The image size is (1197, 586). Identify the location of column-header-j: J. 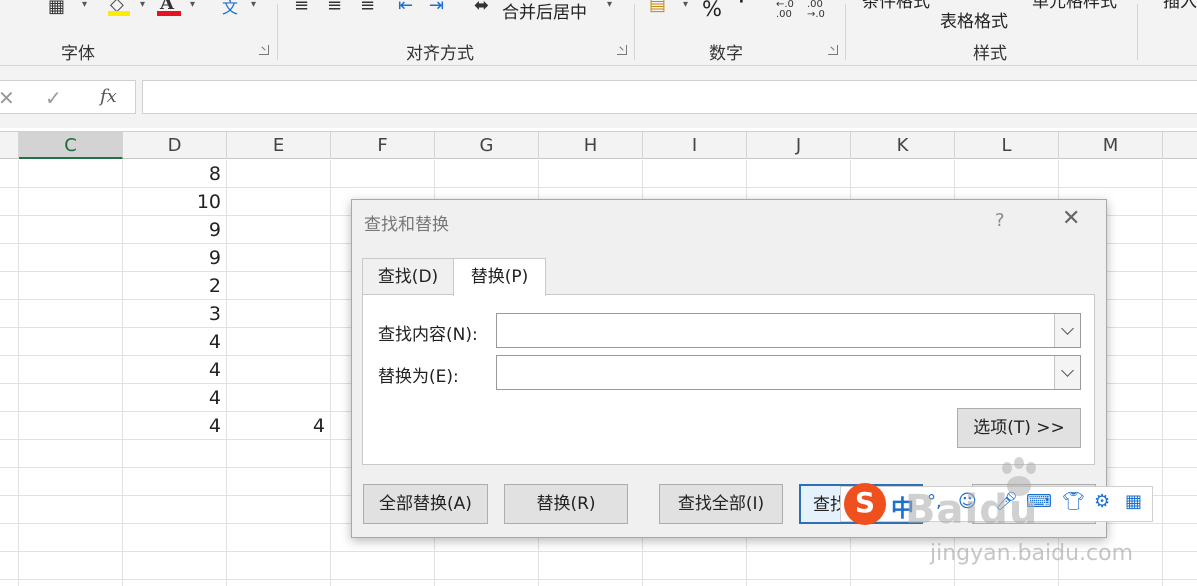
(799, 145).